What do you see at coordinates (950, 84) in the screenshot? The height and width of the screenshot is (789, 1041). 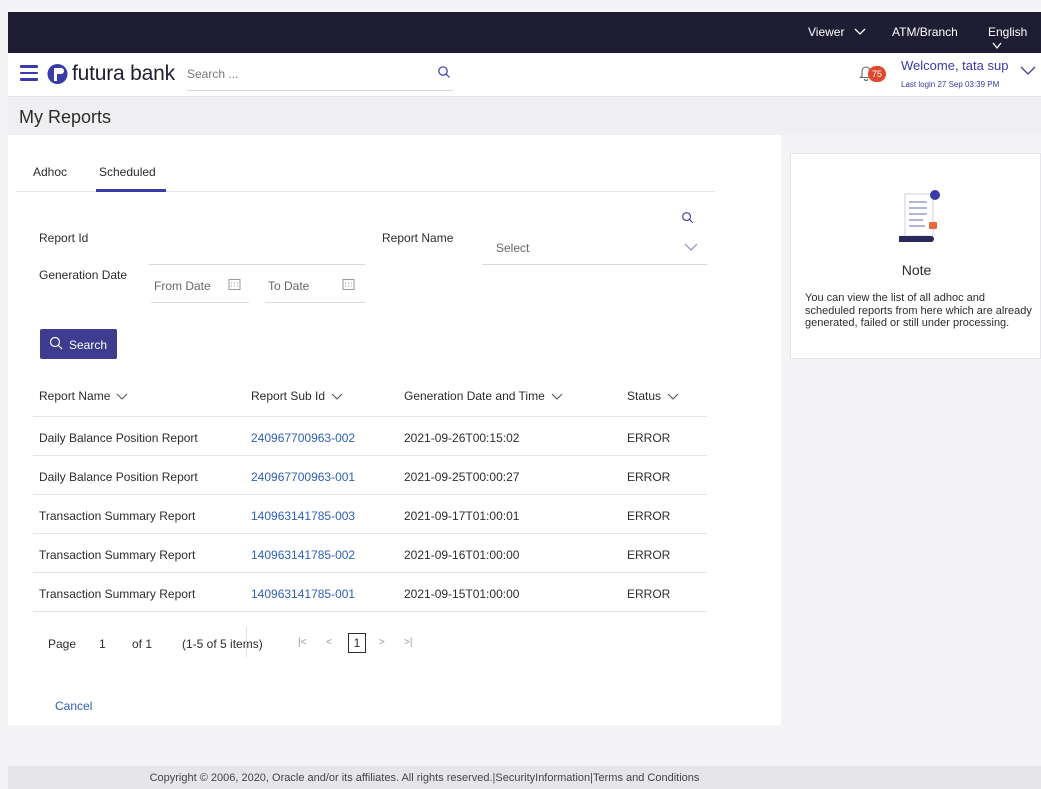 I see `last-login-text: Last login 27 Sep 03:39 PM` at bounding box center [950, 84].